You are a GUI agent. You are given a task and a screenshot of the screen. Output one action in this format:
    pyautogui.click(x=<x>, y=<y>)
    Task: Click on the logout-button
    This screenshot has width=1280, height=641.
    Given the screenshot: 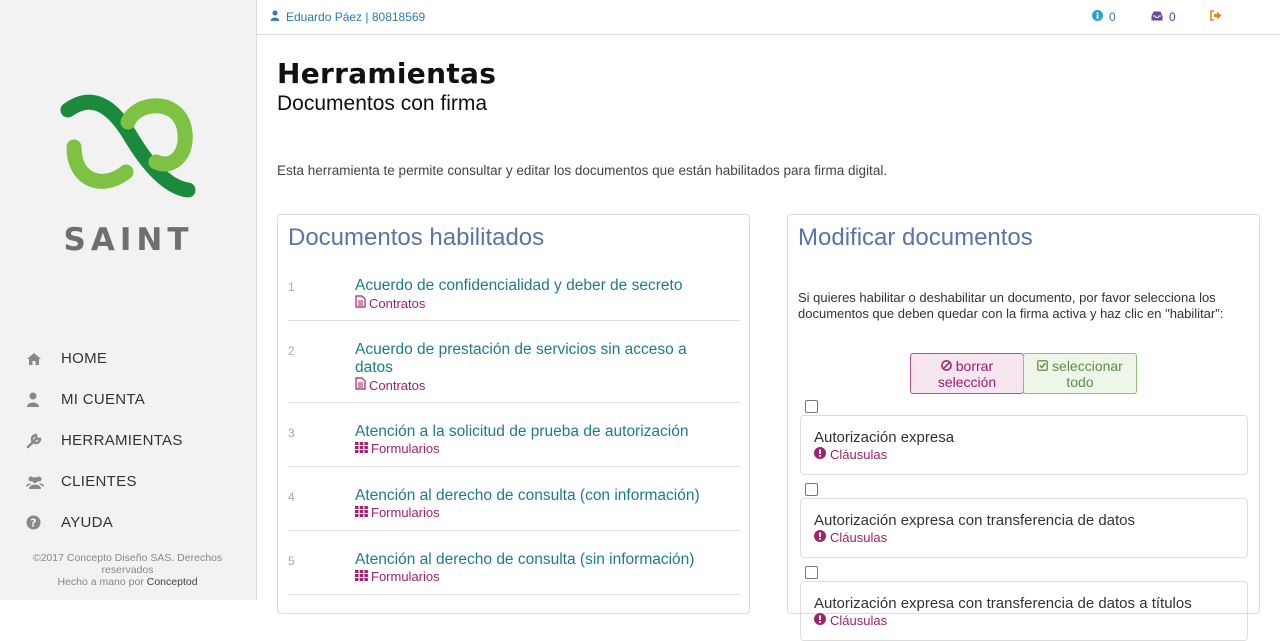 What is the action you would take?
    pyautogui.click(x=1216, y=17)
    